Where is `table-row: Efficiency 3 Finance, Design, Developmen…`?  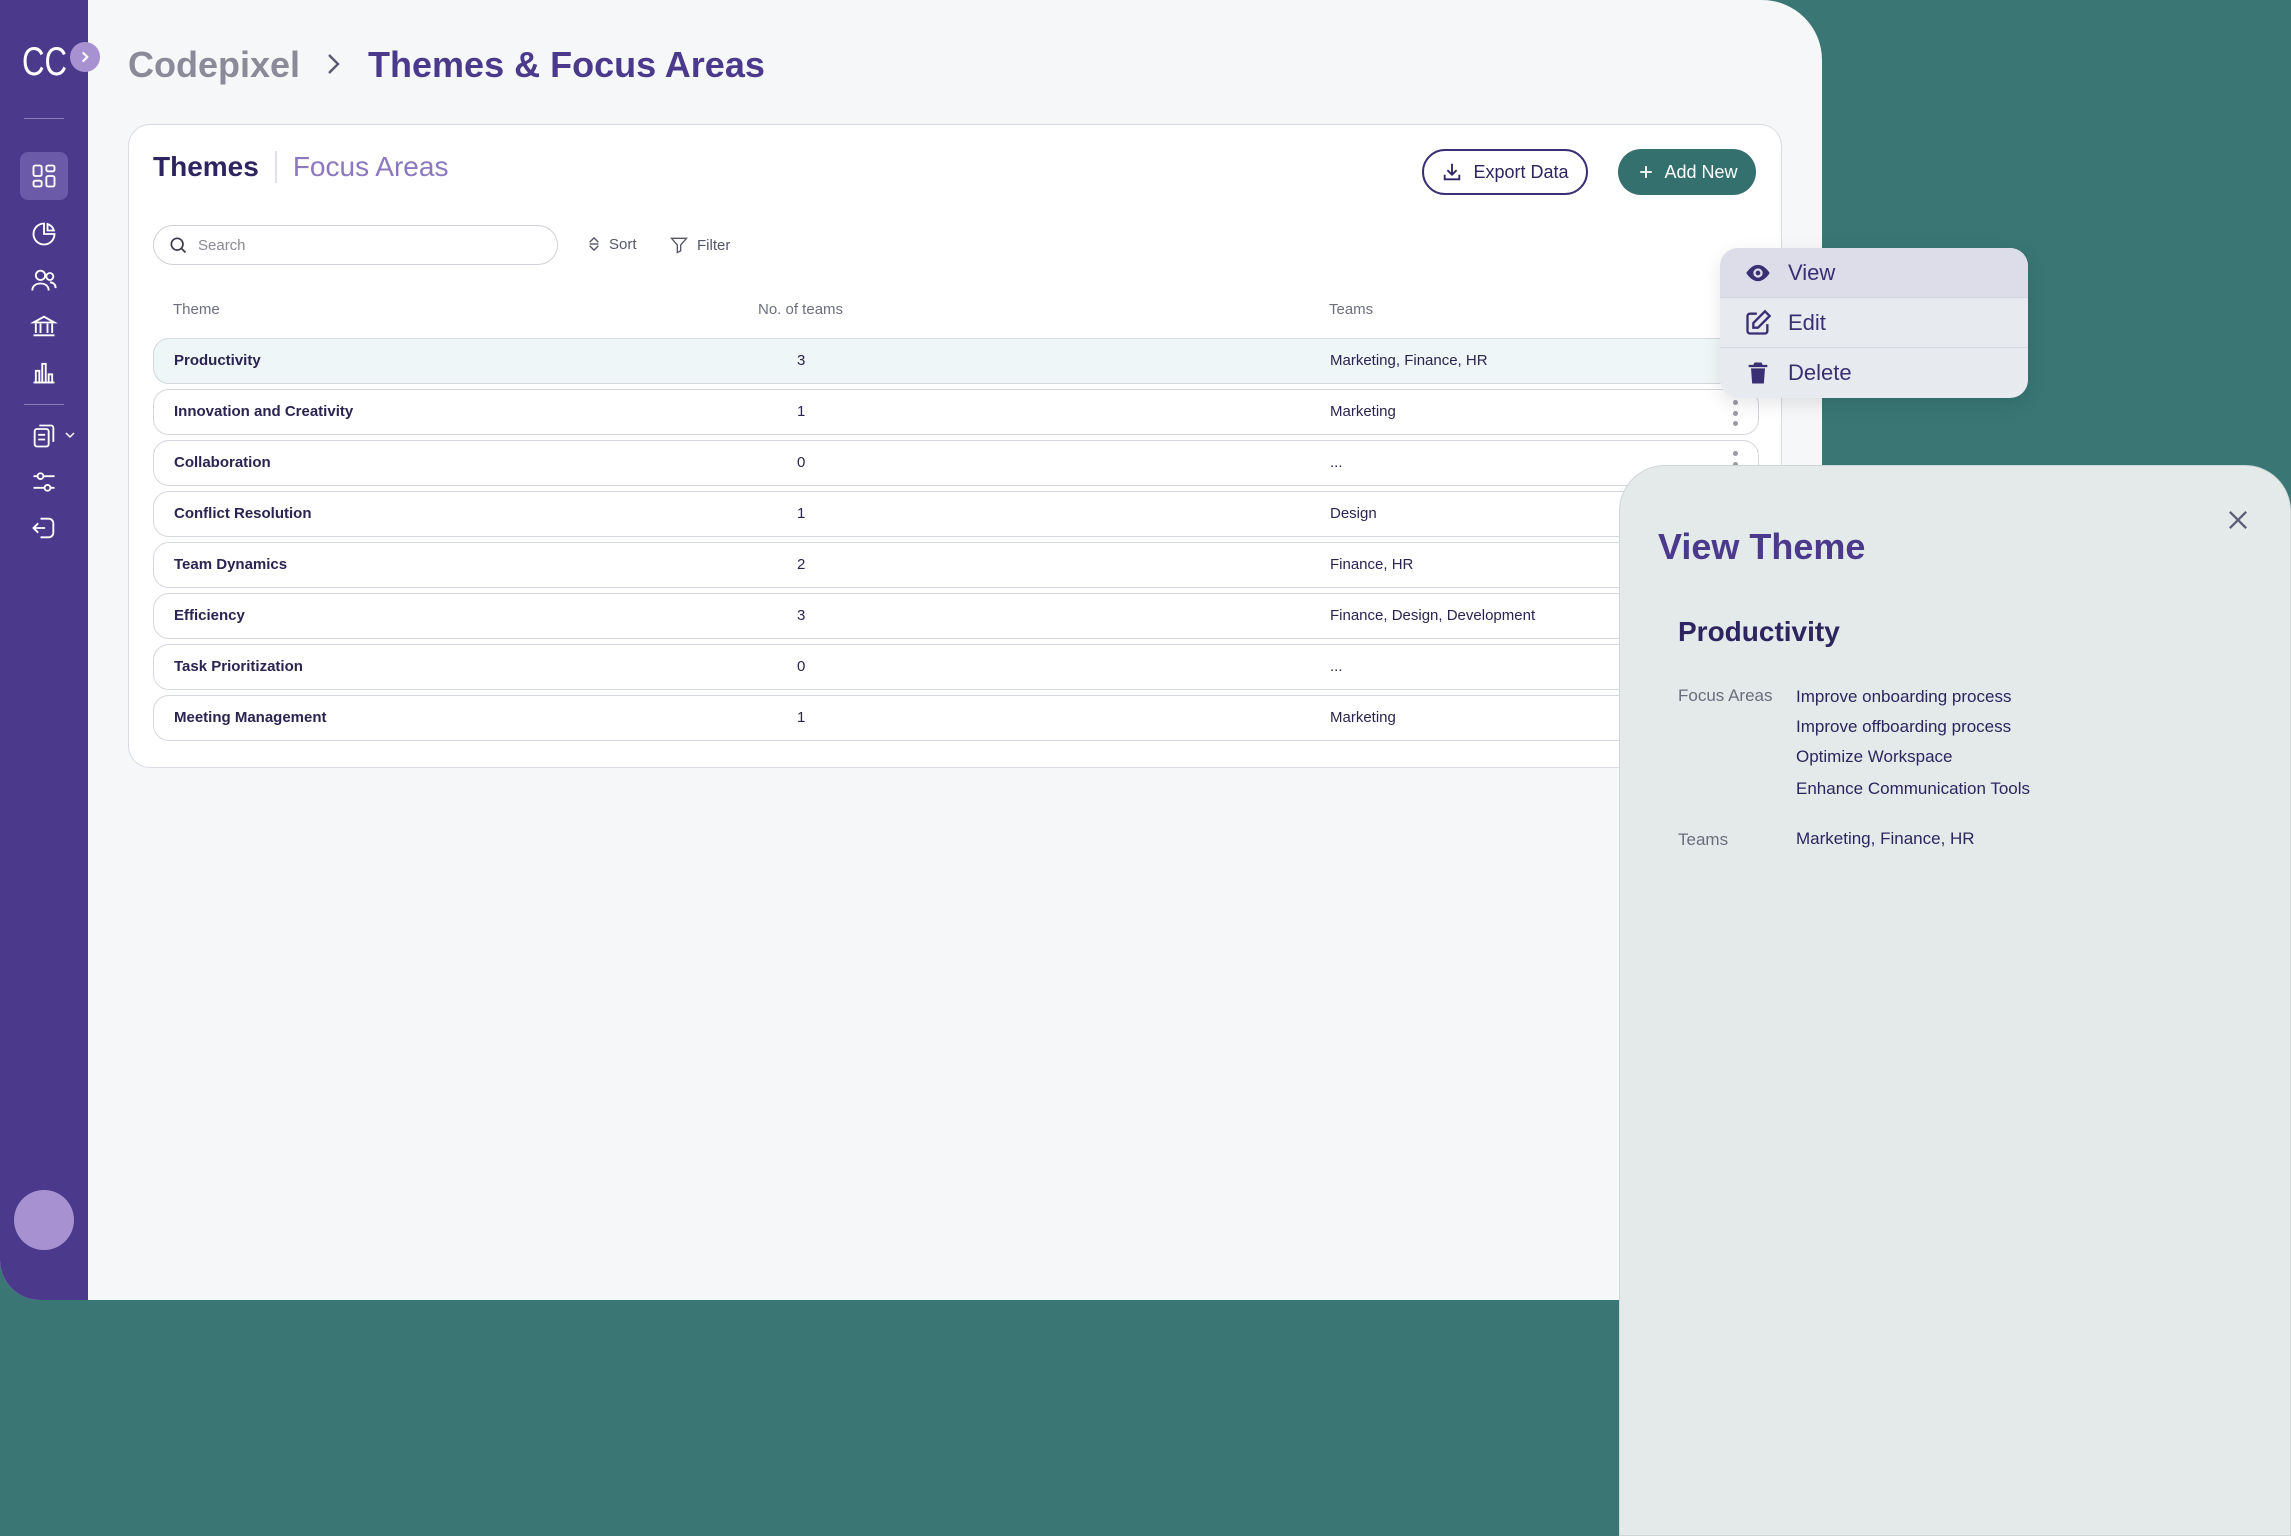
table-row: Efficiency 3 Finance, Design, Developmen… is located at coordinates (956, 616).